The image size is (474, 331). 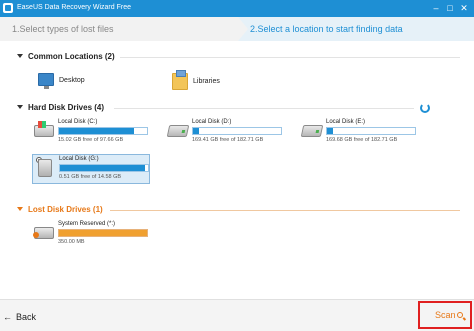 I want to click on title-bar: EaseUS Data Recovery Wizard Free – □ ✕, so click(x=237, y=8).